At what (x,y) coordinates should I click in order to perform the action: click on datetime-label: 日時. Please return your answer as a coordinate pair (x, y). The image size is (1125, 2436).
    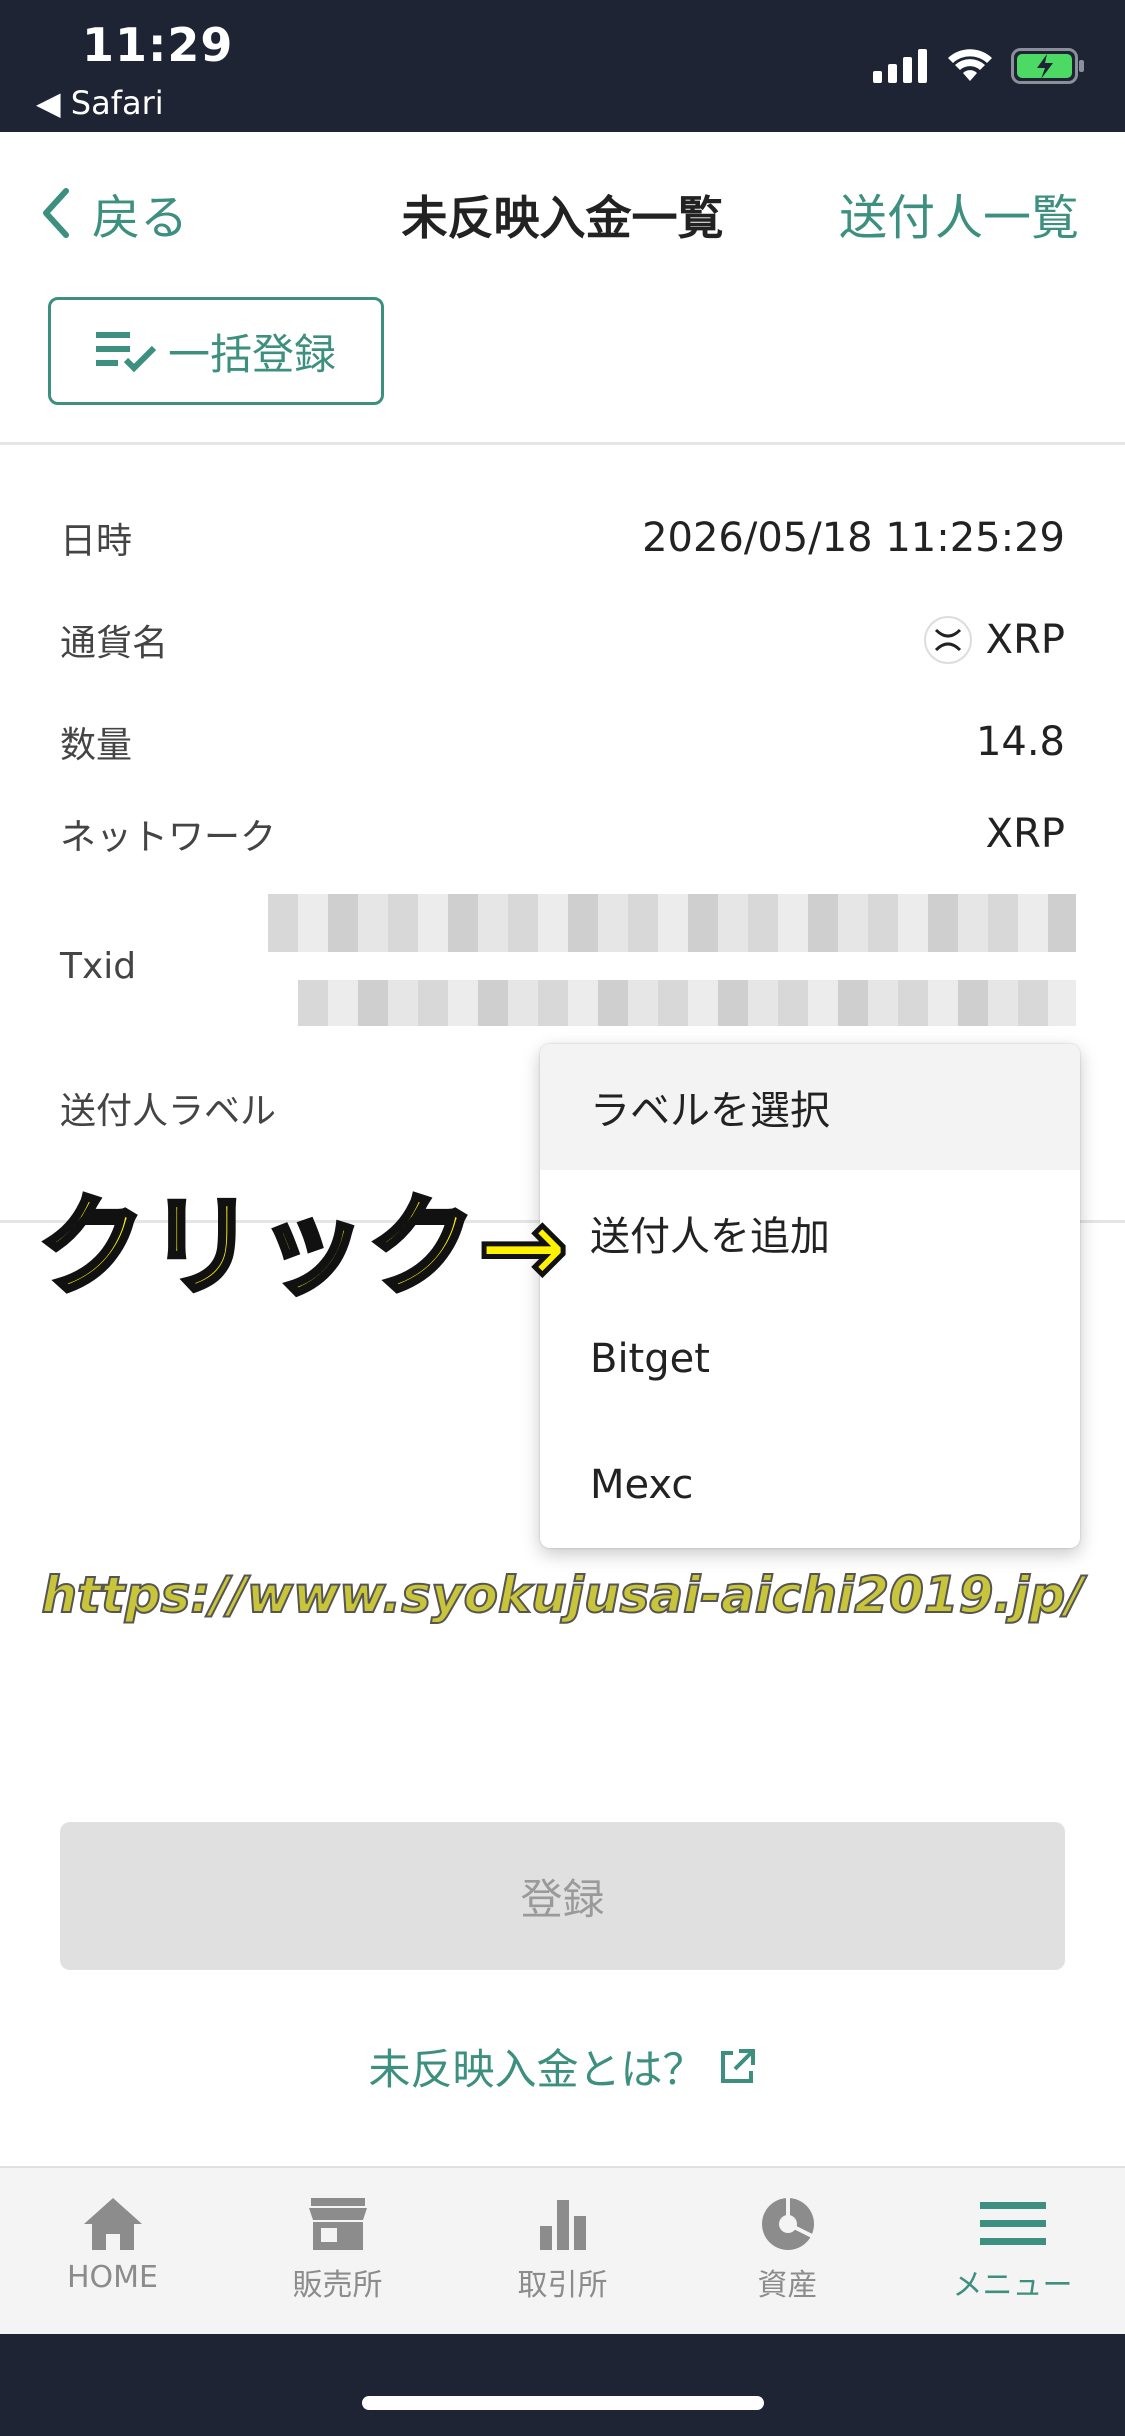
    Looking at the image, I should click on (96, 541).